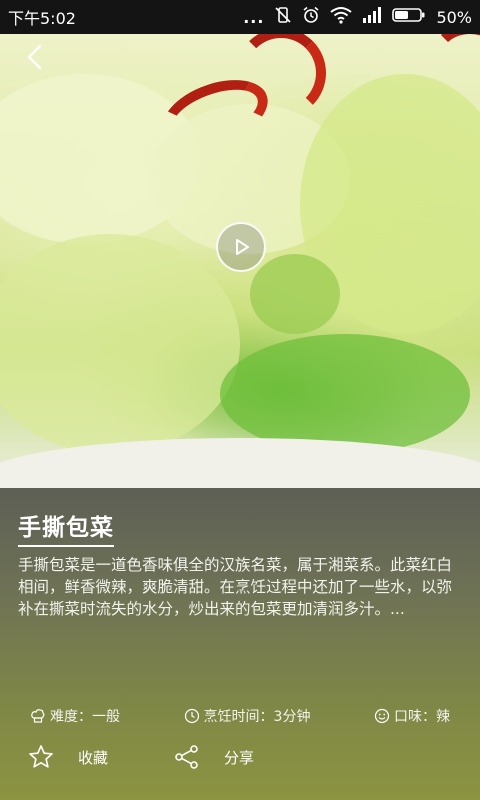  Describe the element at coordinates (341, 17) in the screenshot. I see `wifi-icon` at that location.